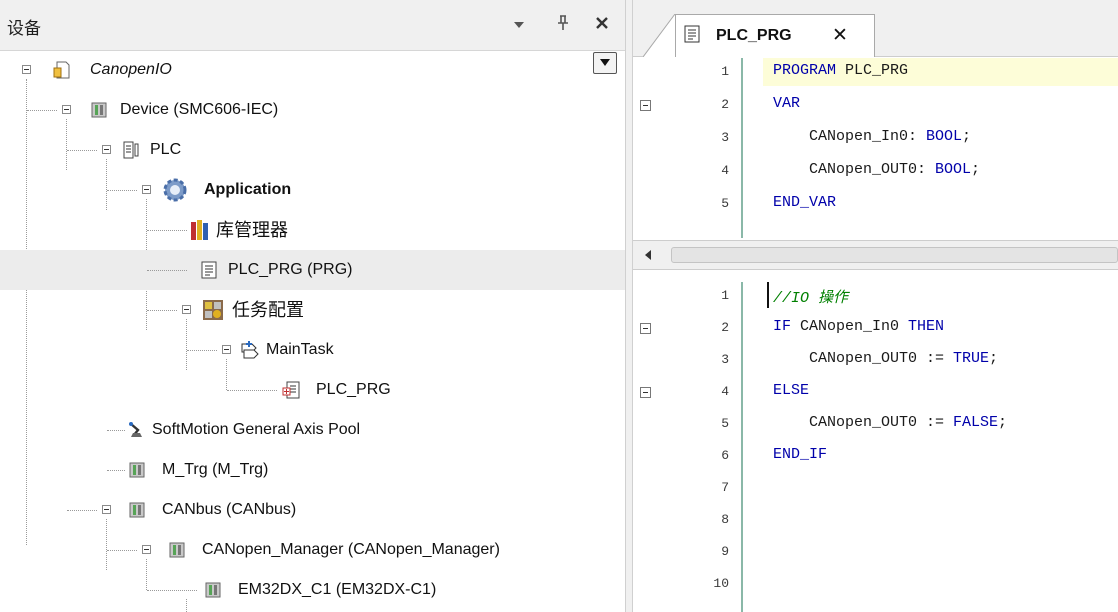 This screenshot has height=612, width=1118. I want to click on tree-item-application: Application, so click(312, 190).